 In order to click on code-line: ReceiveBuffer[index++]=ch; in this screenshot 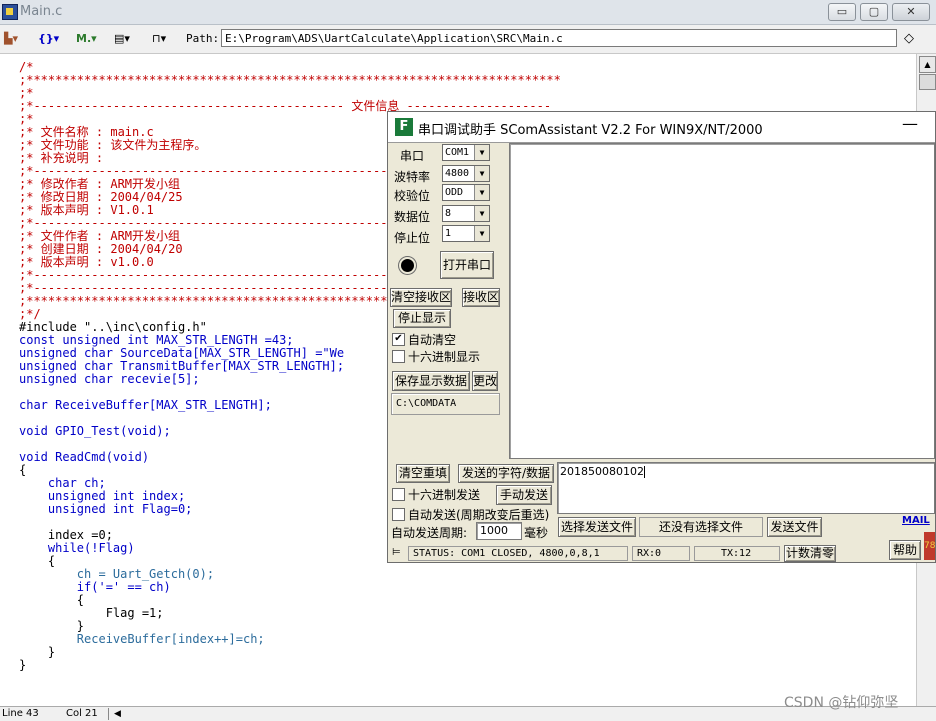, I will do `click(142, 639)`.